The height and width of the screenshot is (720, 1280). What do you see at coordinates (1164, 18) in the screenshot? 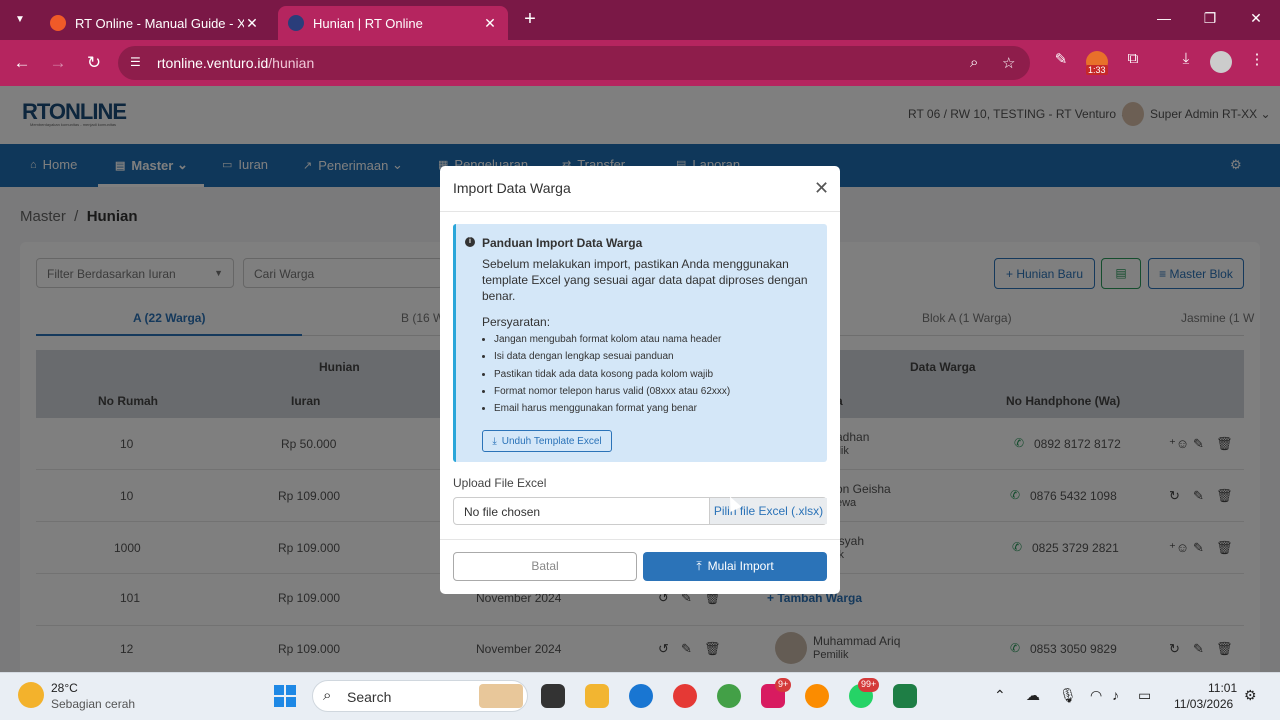
I see `minimize-button: —` at bounding box center [1164, 18].